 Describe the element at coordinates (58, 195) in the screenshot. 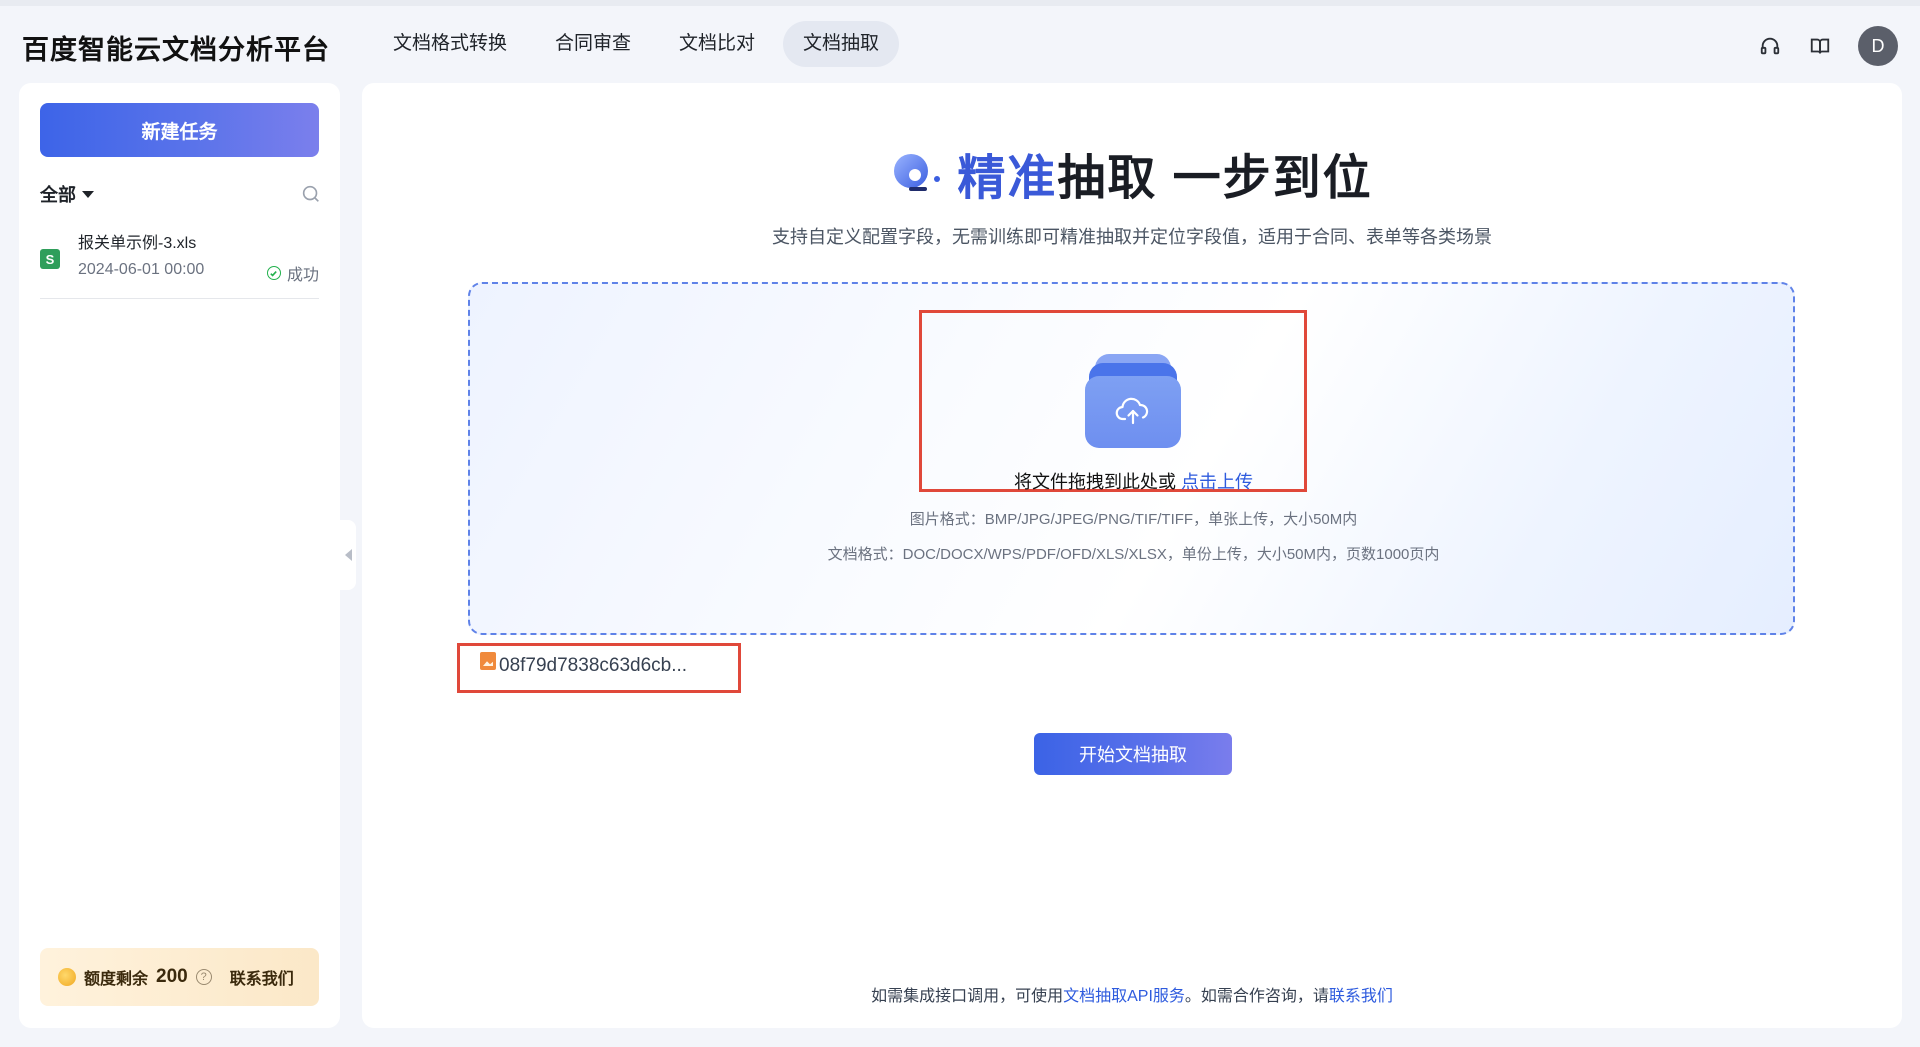

I see `filter-label: 全部` at that location.